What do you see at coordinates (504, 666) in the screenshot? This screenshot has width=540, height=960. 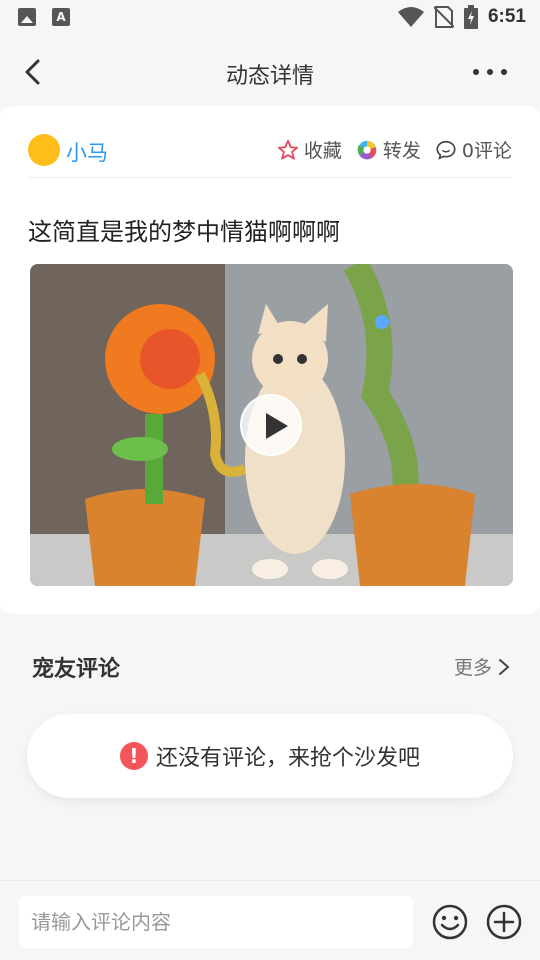 I see `chevron-right-icon` at bounding box center [504, 666].